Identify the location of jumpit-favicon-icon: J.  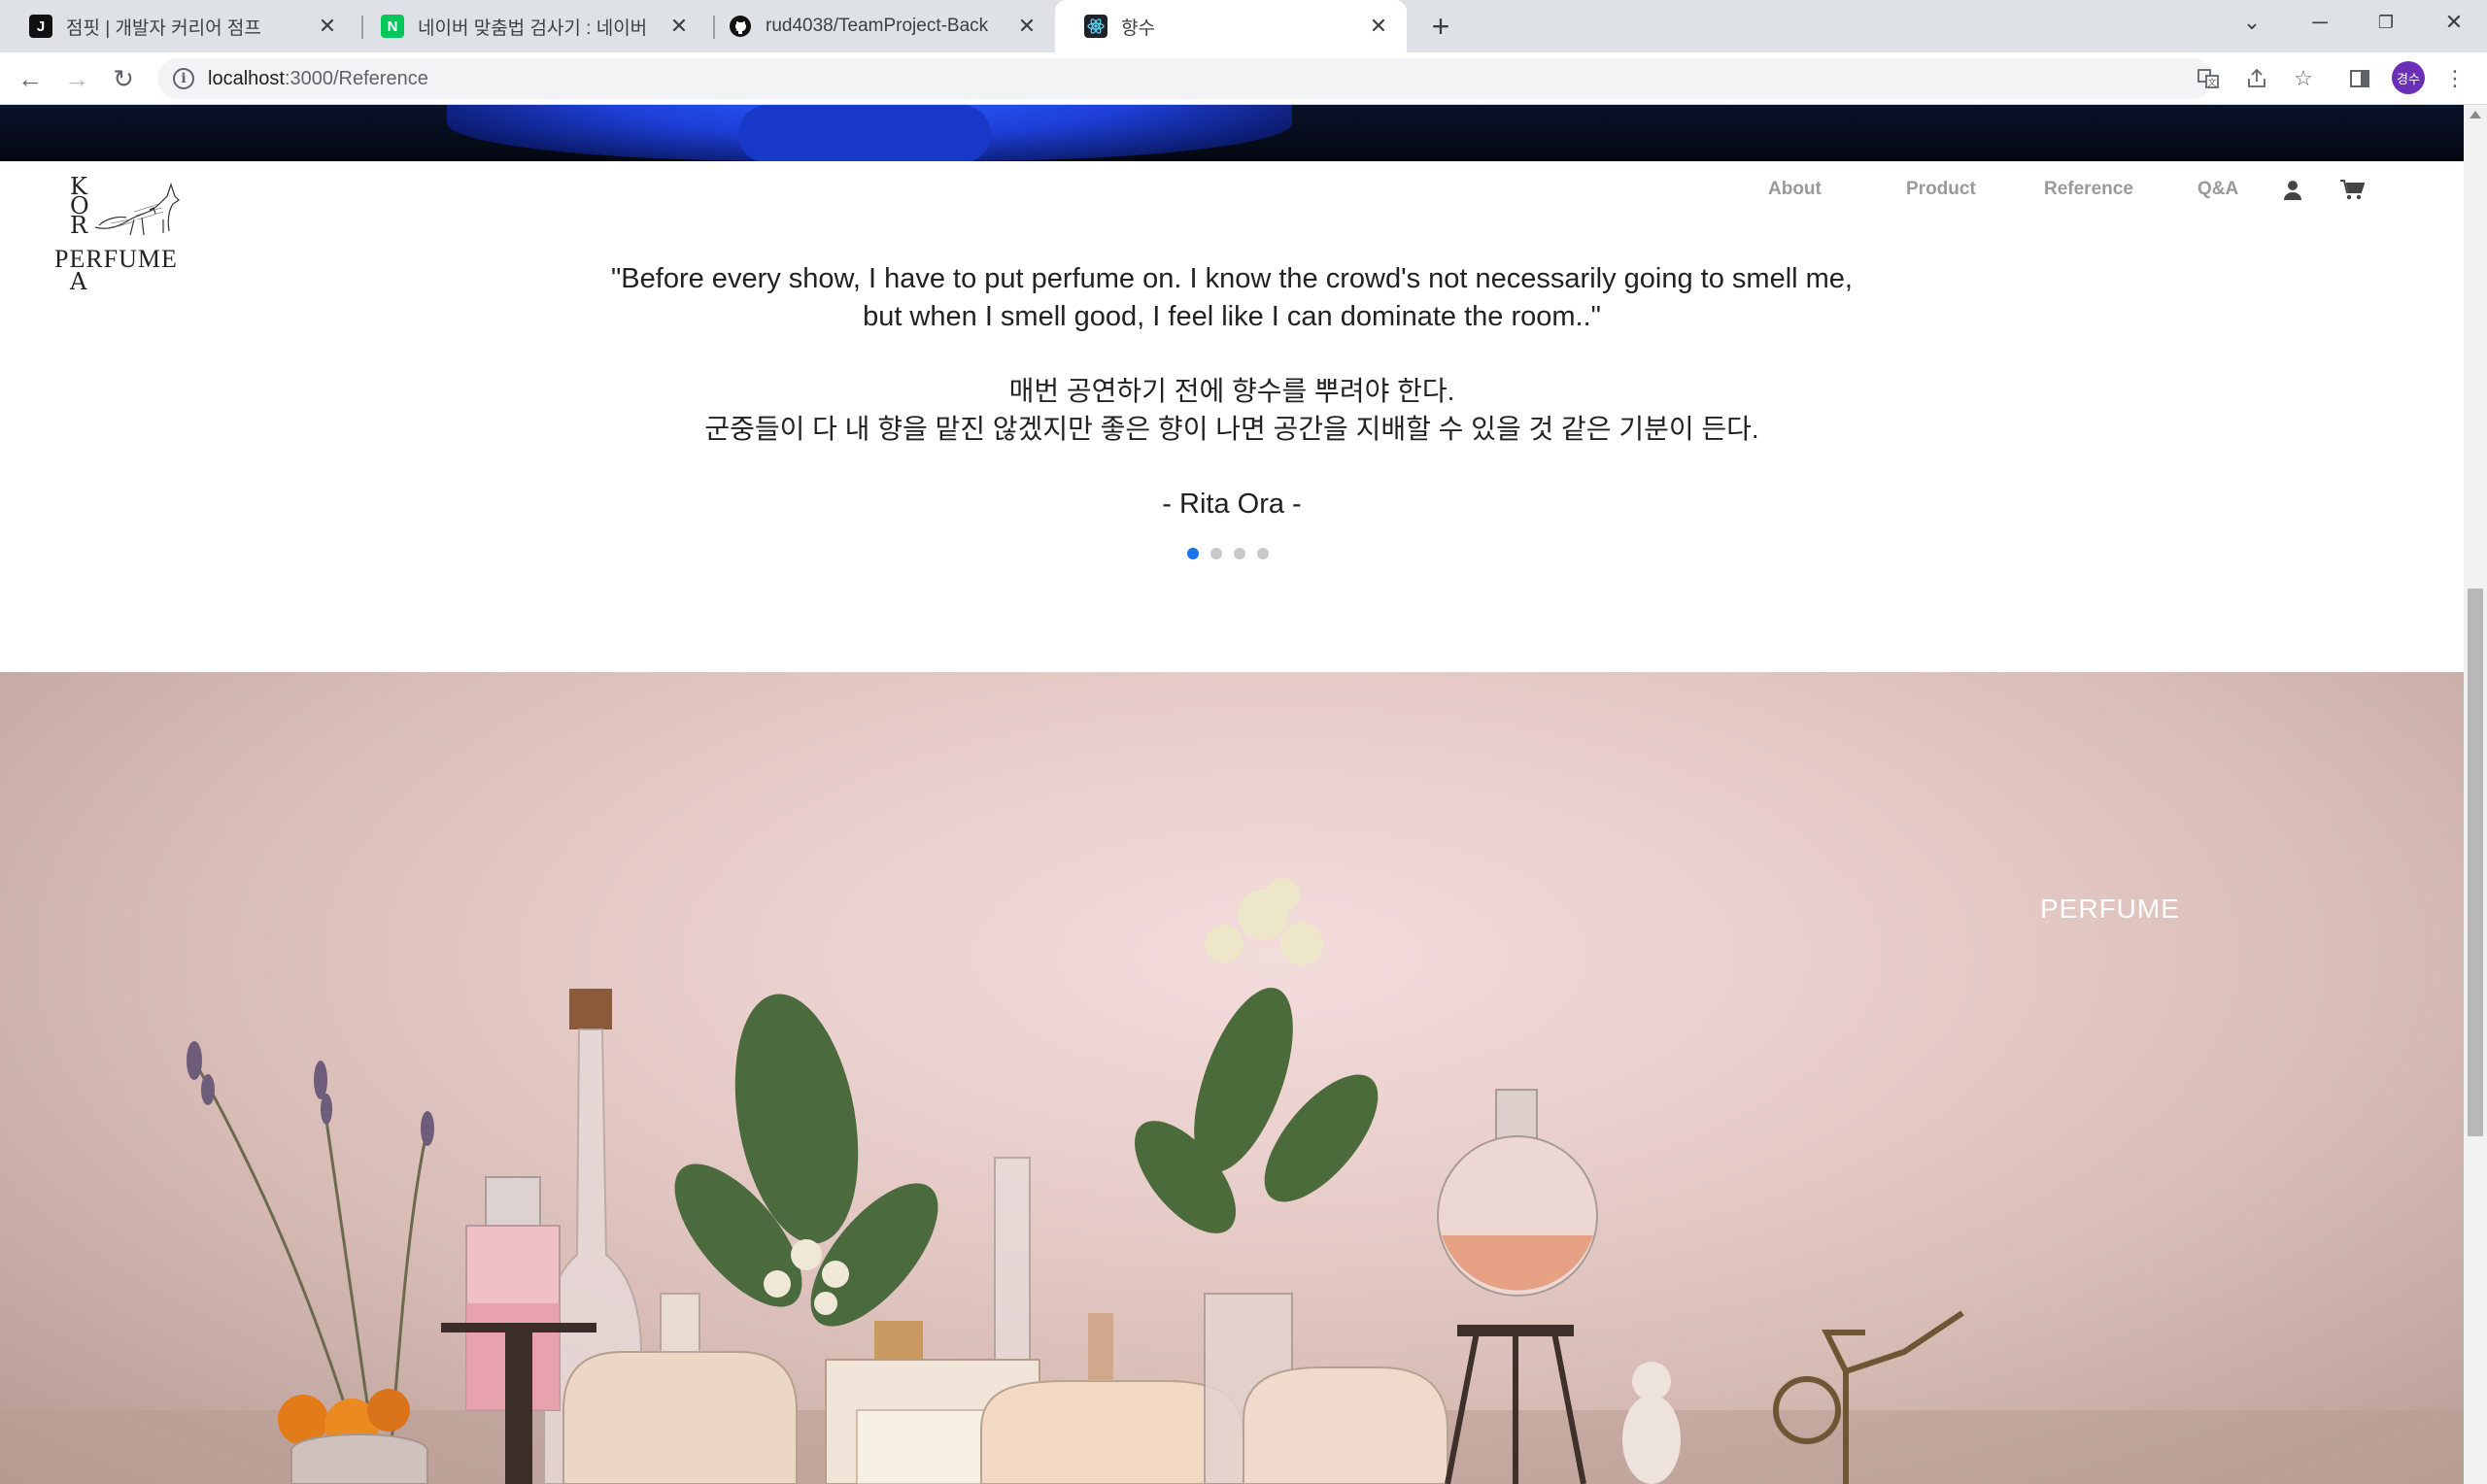
(40, 26).